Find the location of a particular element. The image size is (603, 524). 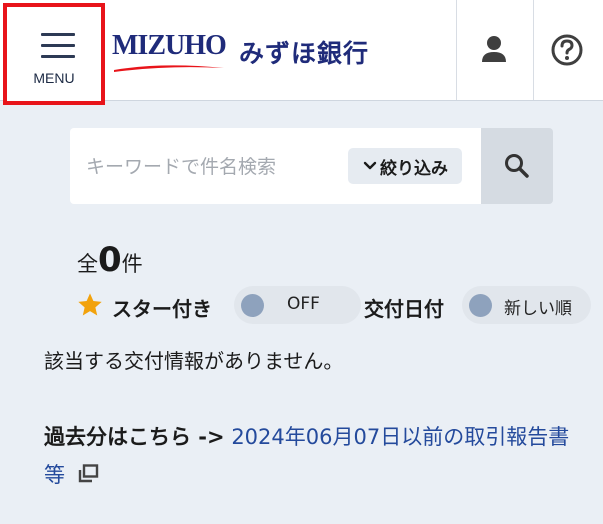

search-icon is located at coordinates (517, 166).